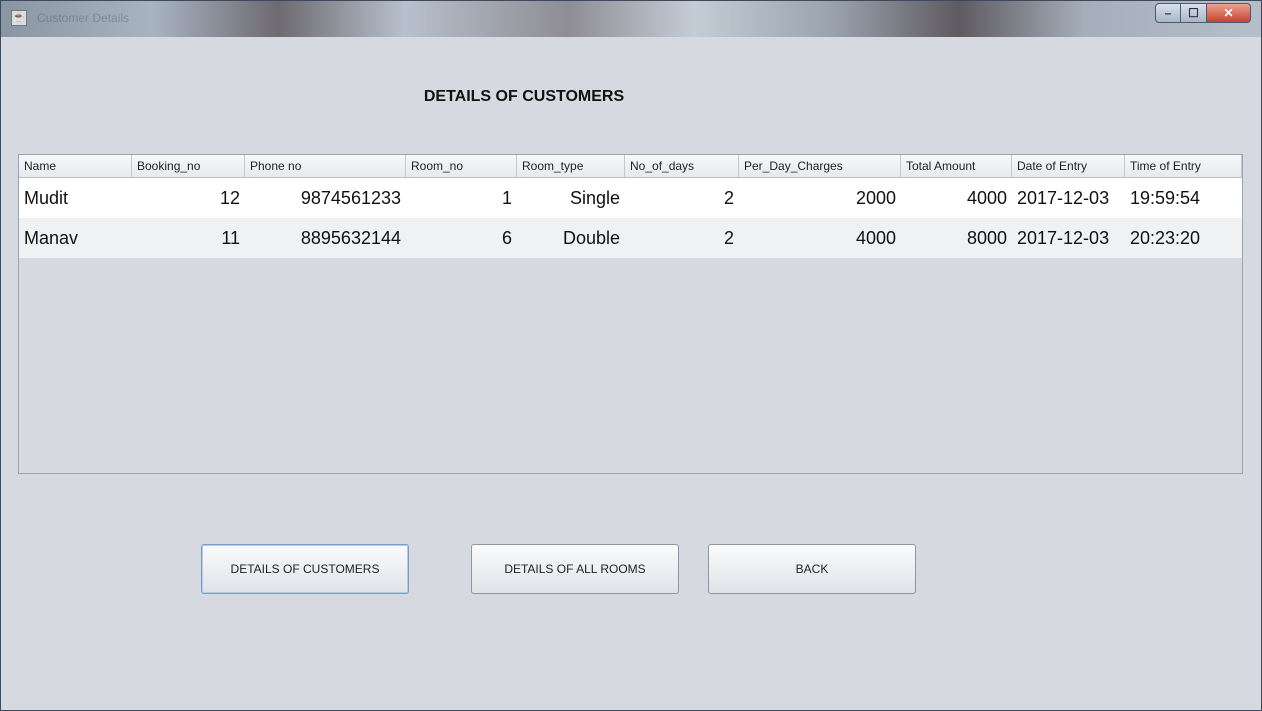  What do you see at coordinates (75, 166) in the screenshot?
I see `column-header: Name` at bounding box center [75, 166].